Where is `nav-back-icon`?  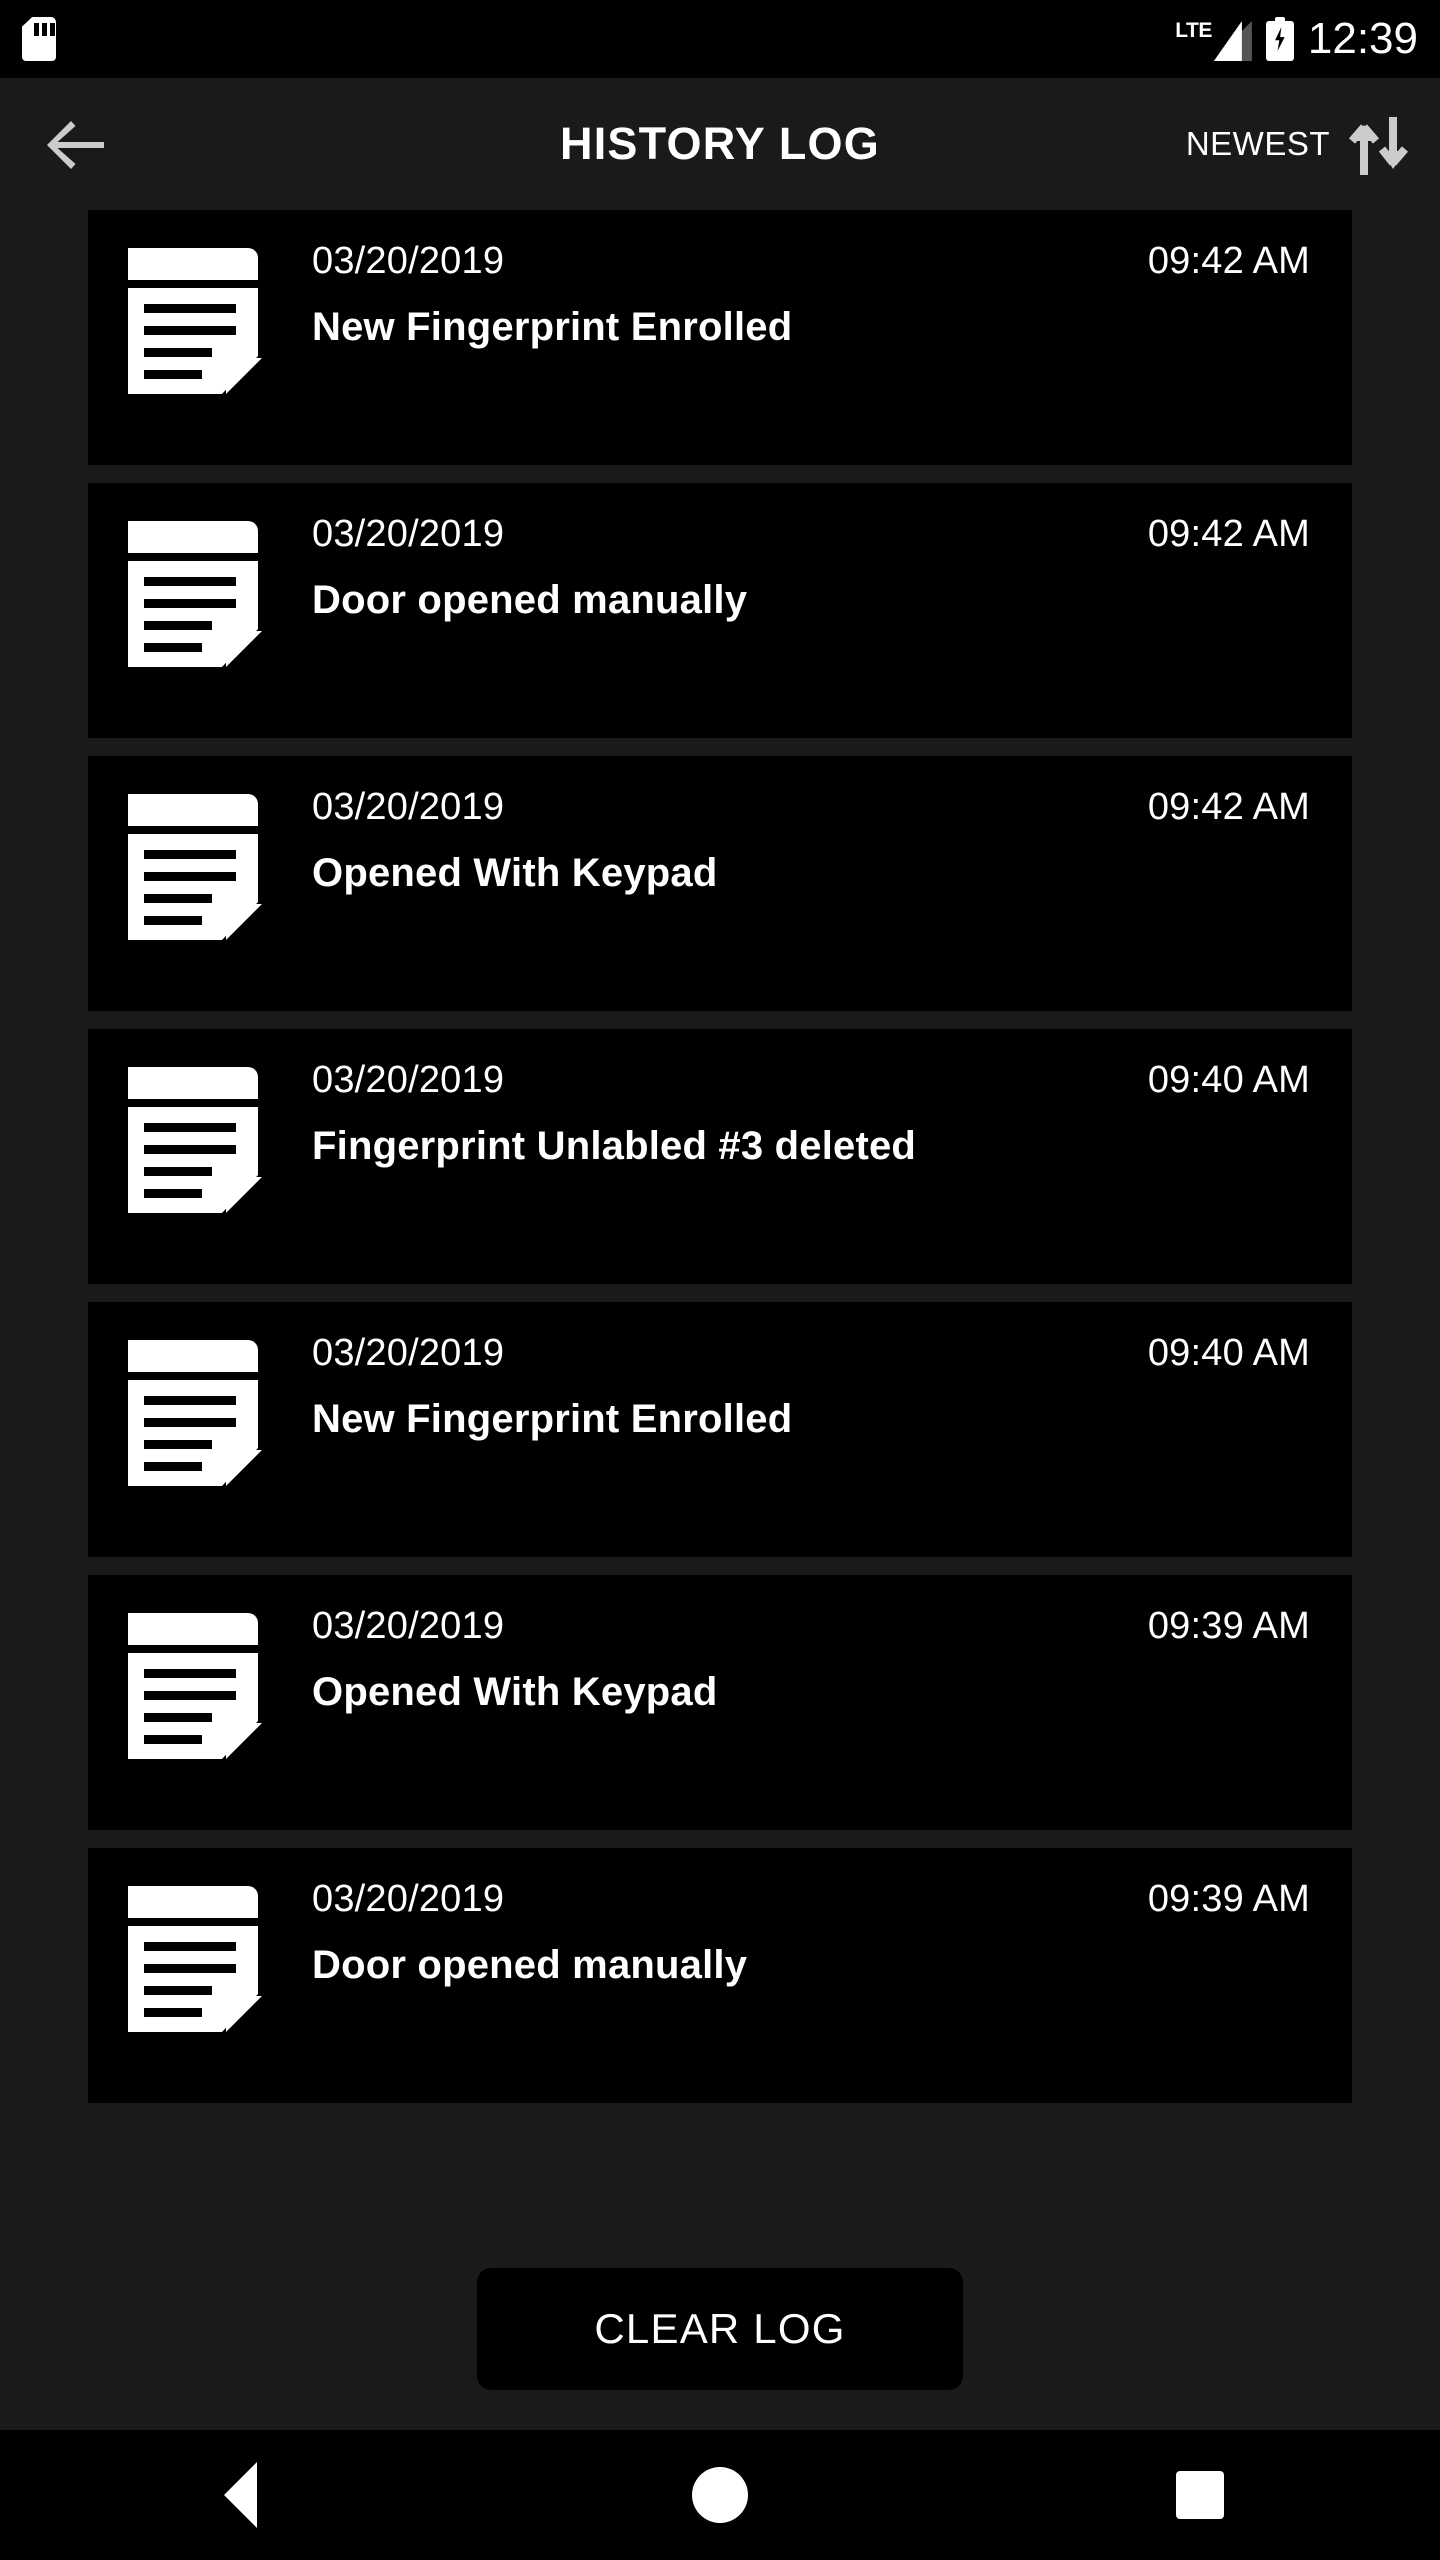 nav-back-icon is located at coordinates (240, 2495).